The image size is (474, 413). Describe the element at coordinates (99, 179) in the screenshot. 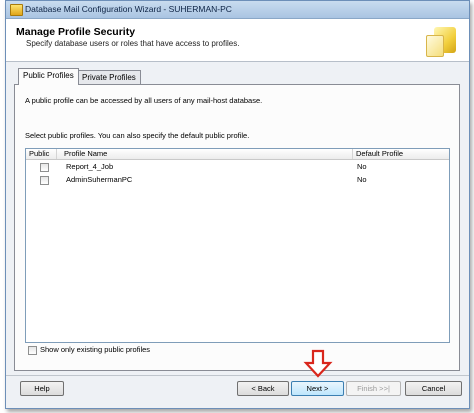

I see `profile-name-cell: AdminSuhermanPC` at that location.